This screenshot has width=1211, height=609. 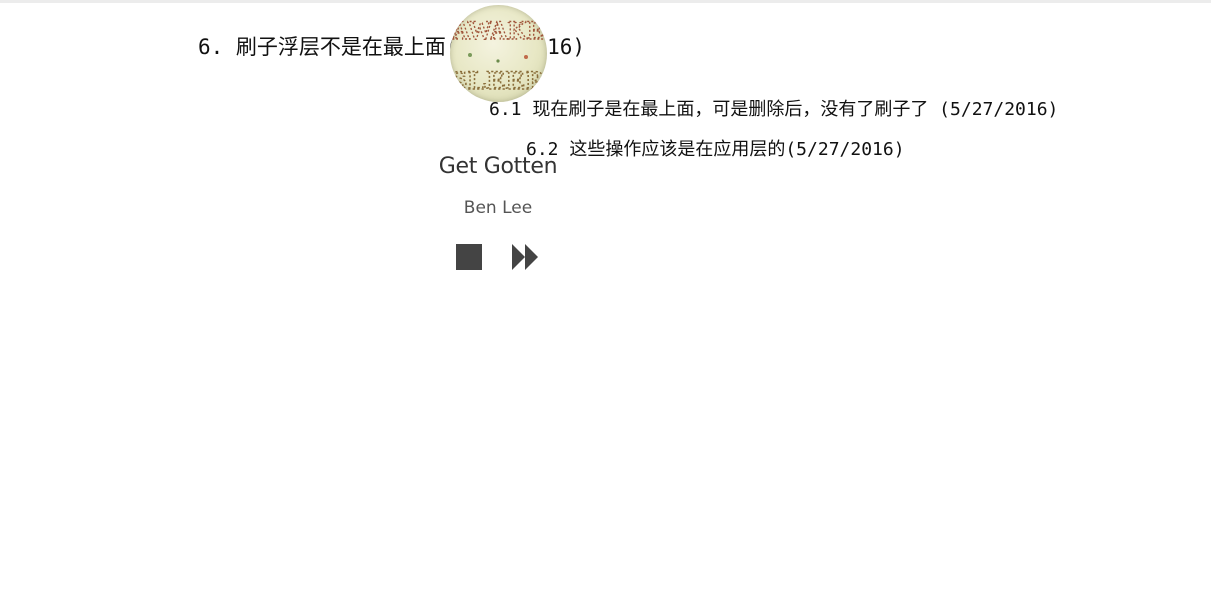 What do you see at coordinates (497, 80) in the screenshot?
I see `album-art-word-bottom: SLEEP` at bounding box center [497, 80].